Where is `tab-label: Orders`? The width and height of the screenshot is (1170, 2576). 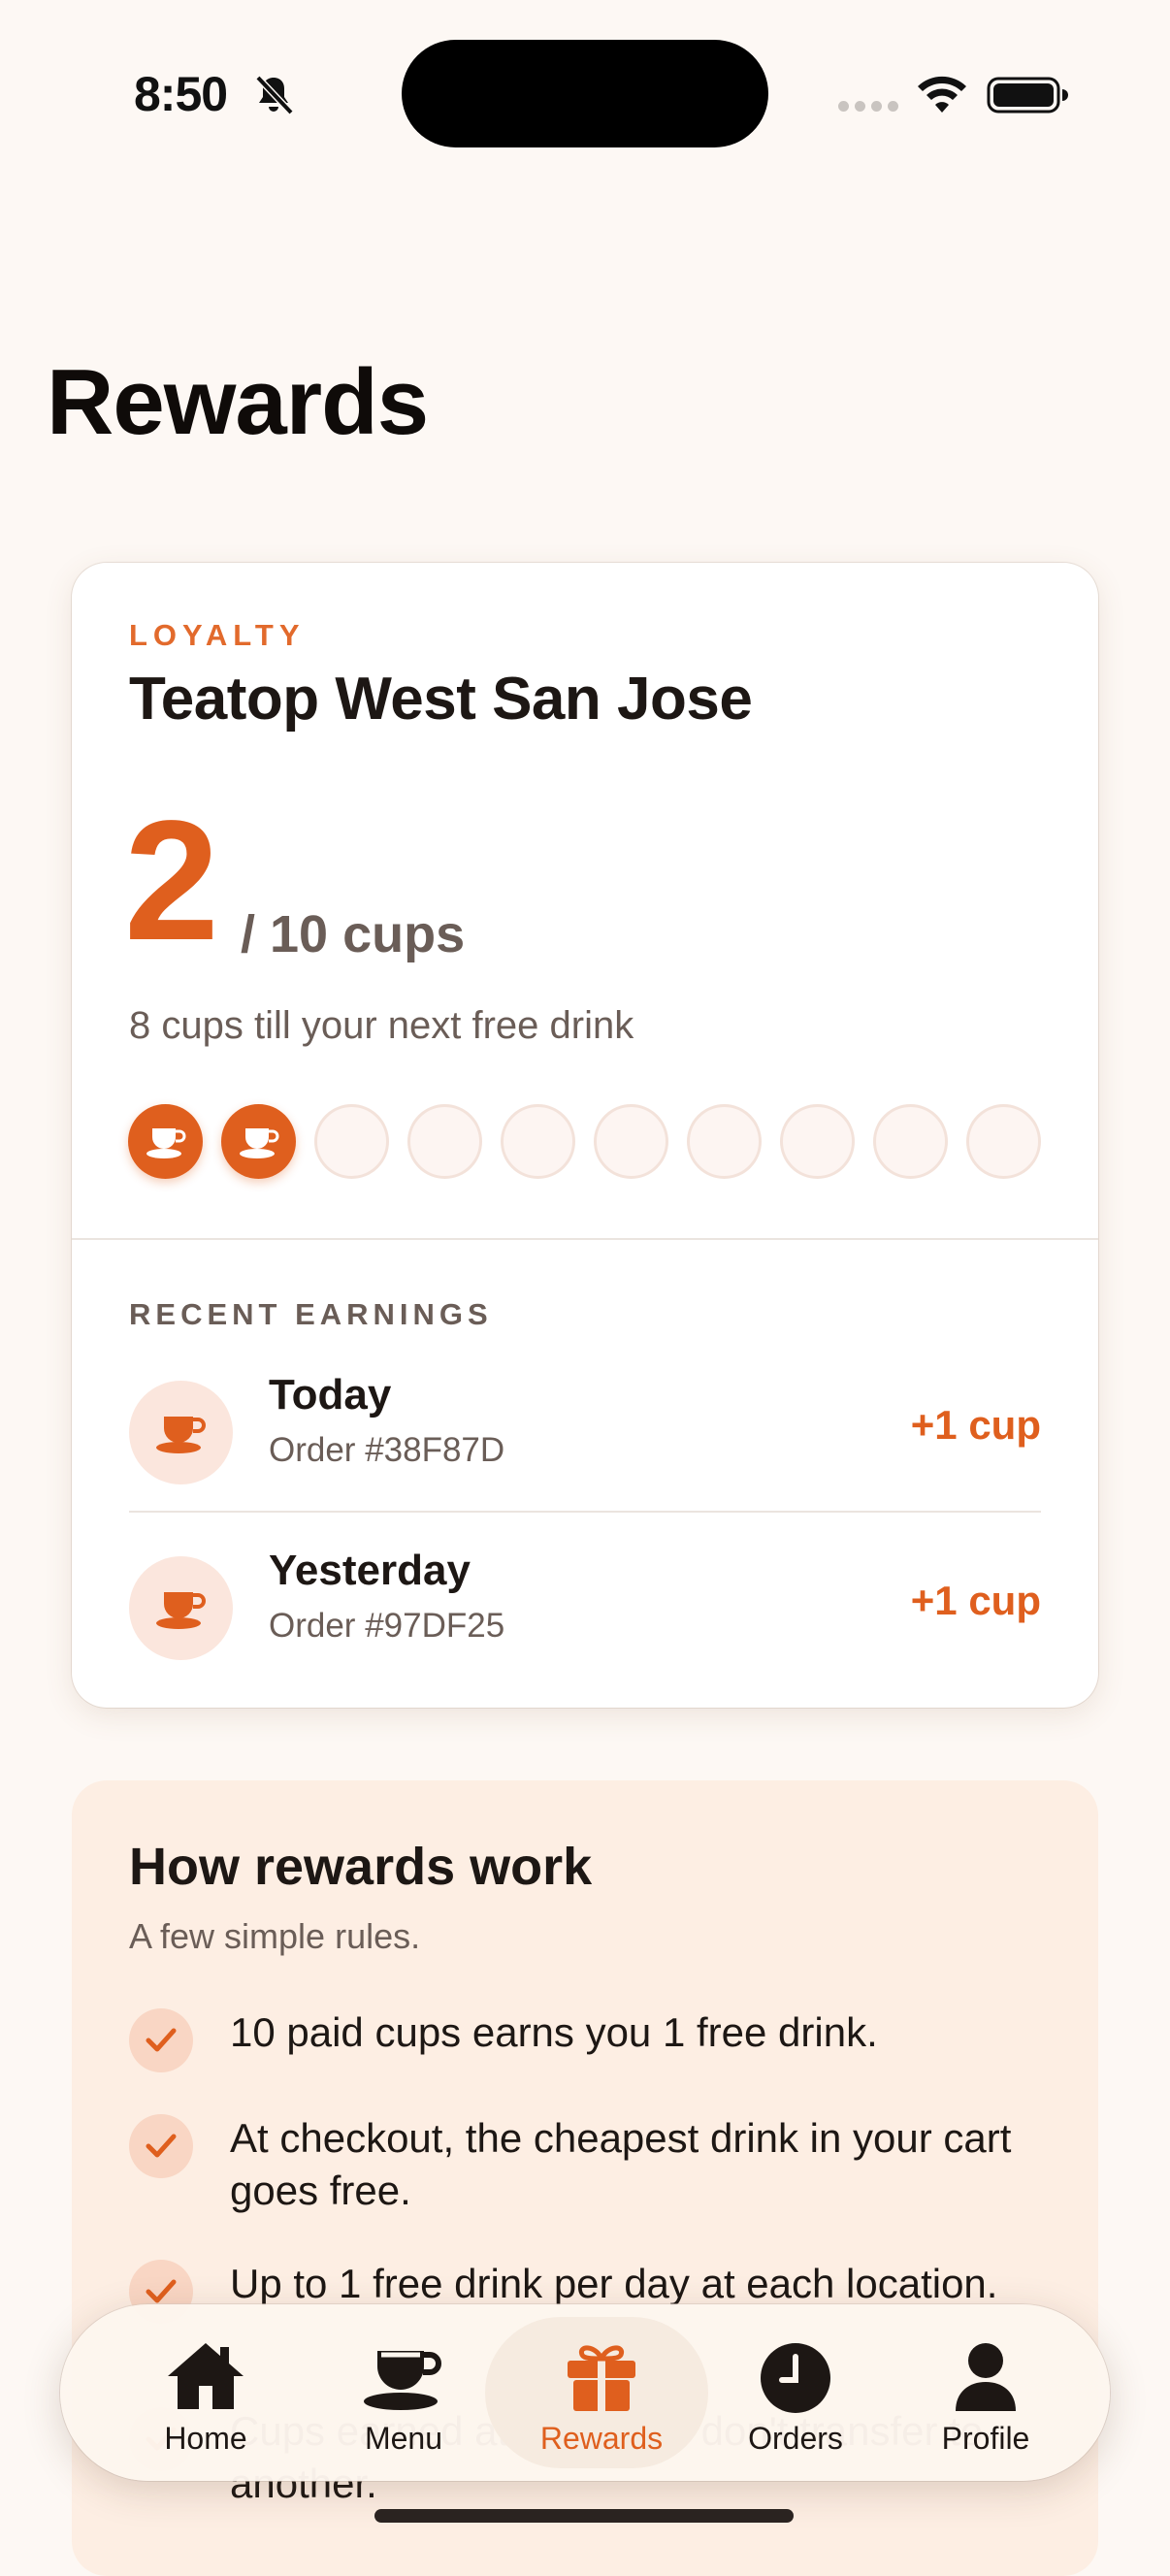 tab-label: Orders is located at coordinates (795, 2438).